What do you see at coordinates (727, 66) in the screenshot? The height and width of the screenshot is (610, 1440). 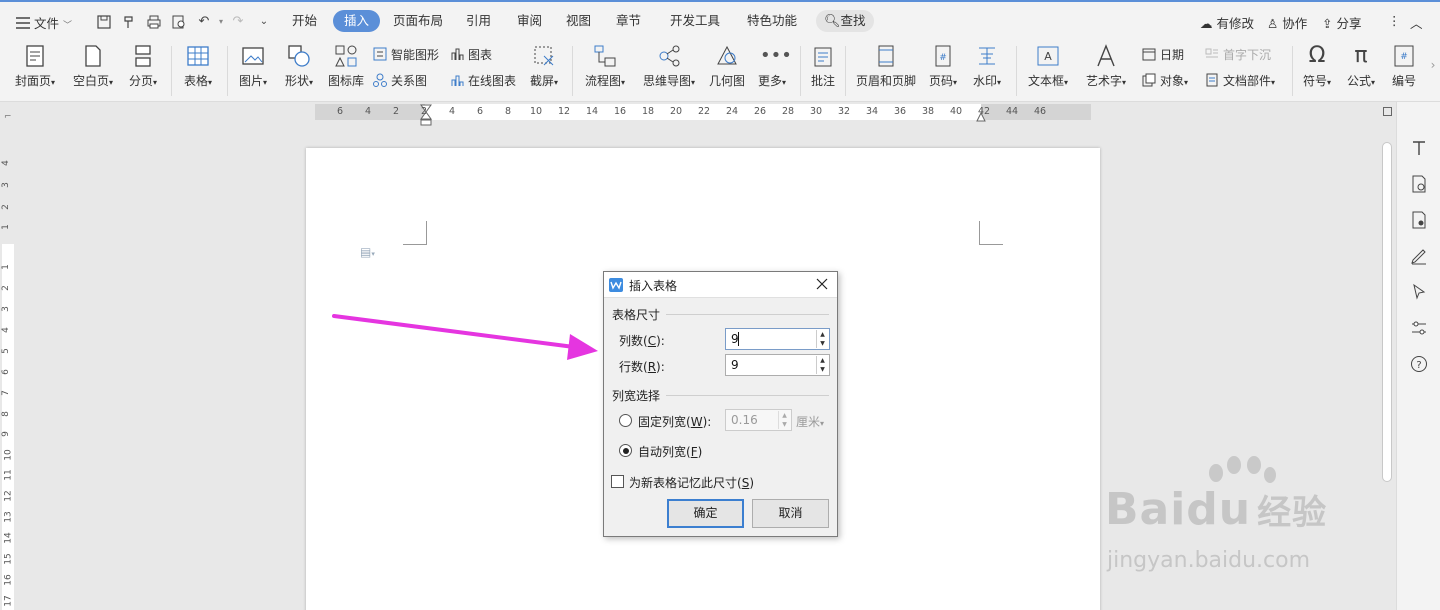 I see `geometry-button: 几何图` at bounding box center [727, 66].